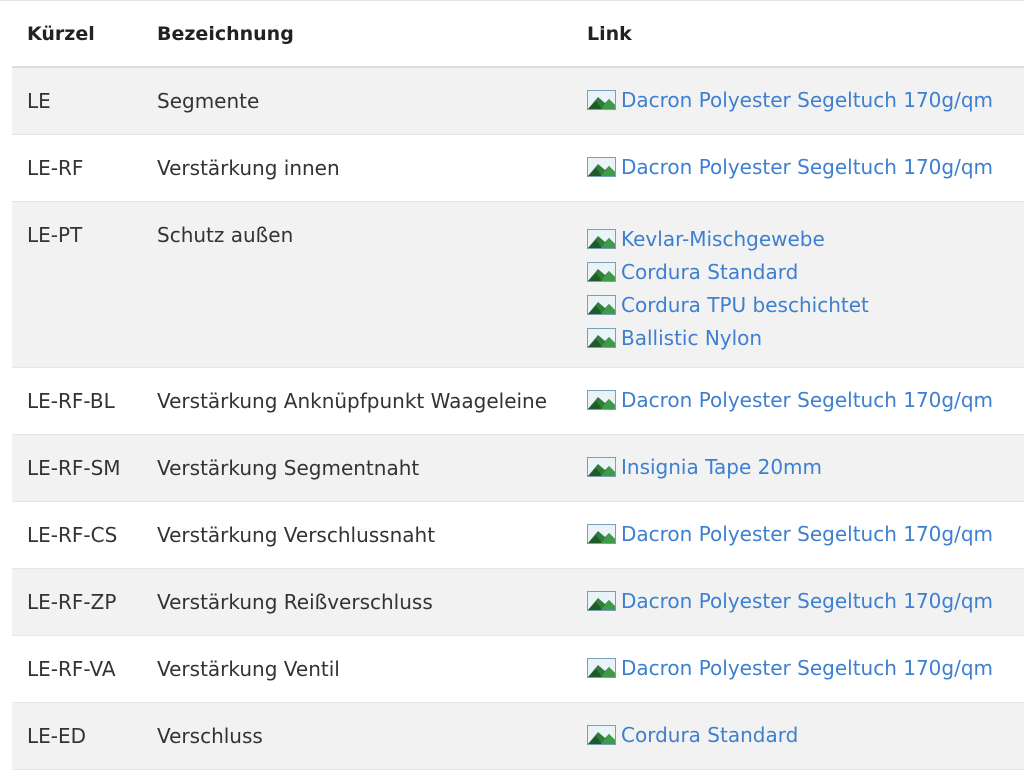 The image size is (1024, 781). I want to click on cell-abbr: LE-RF-ZP, so click(72, 601).